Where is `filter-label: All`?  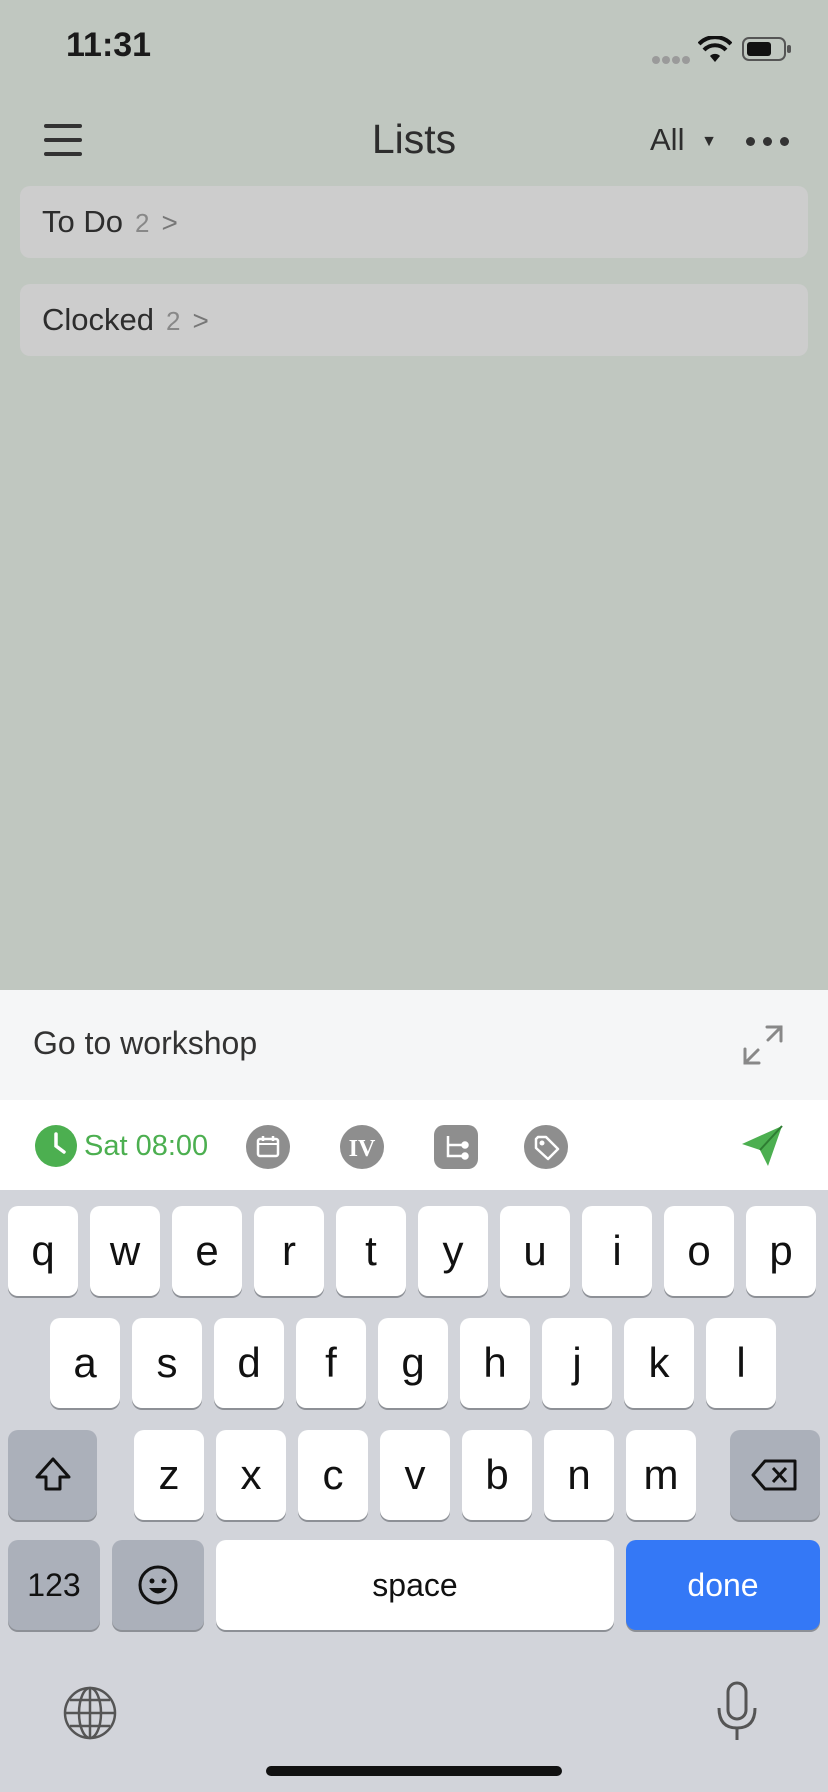 filter-label: All is located at coordinates (667, 139).